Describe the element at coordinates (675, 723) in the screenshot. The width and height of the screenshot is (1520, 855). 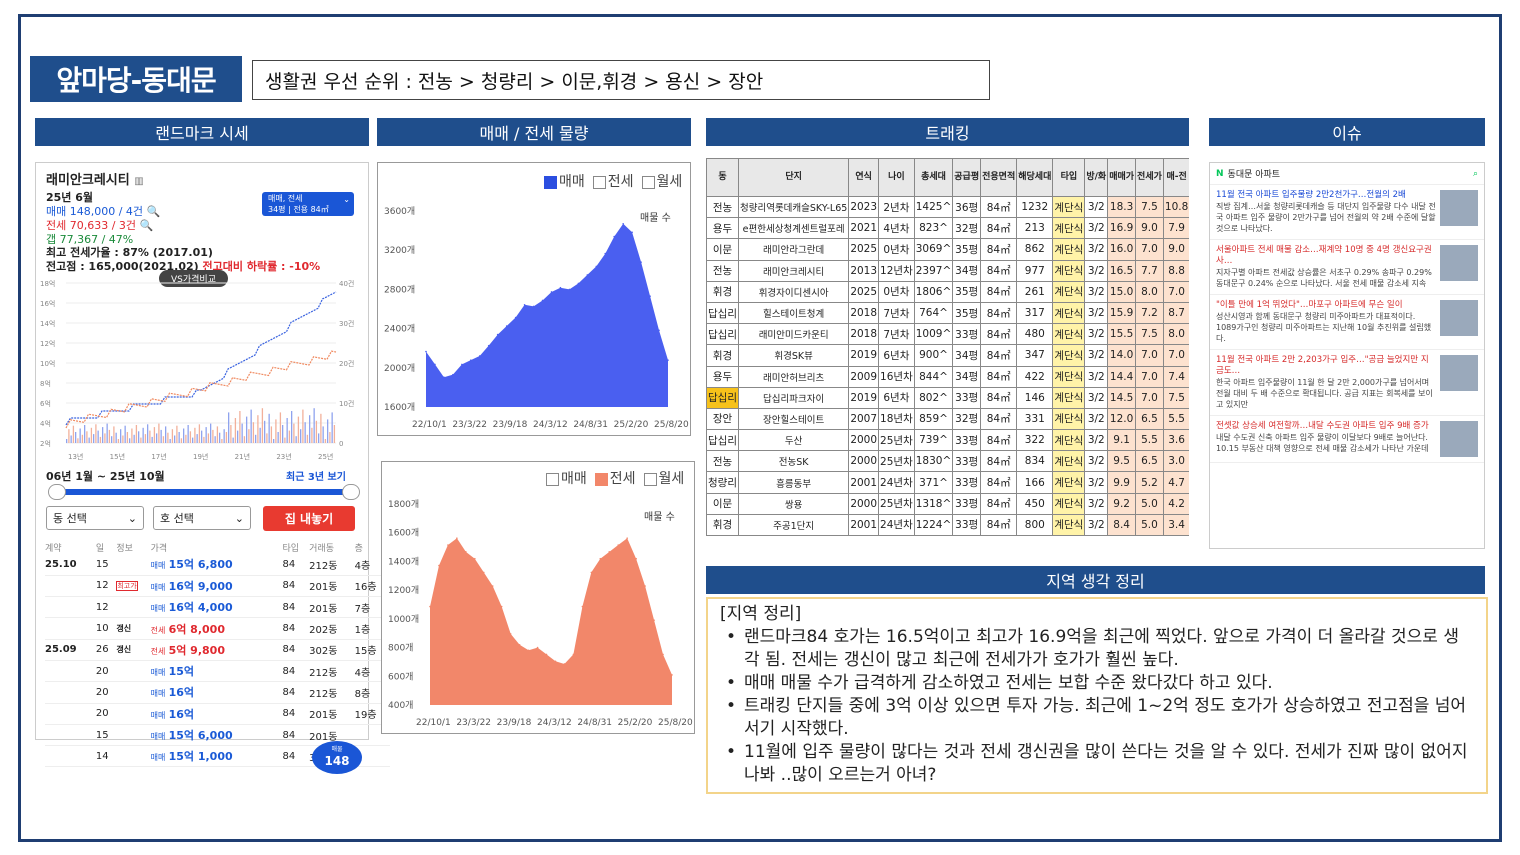
I see `x-tick: 25/8/20` at that location.